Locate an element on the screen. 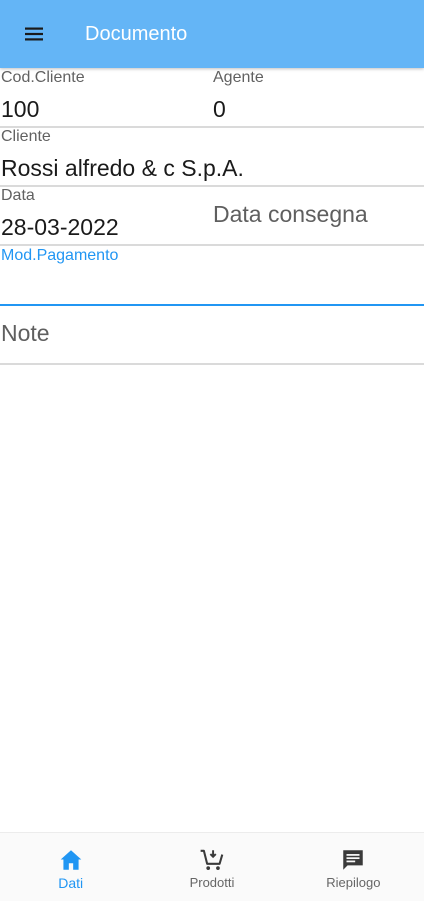 The height and width of the screenshot is (901, 424). menu-icon is located at coordinates (34, 34).